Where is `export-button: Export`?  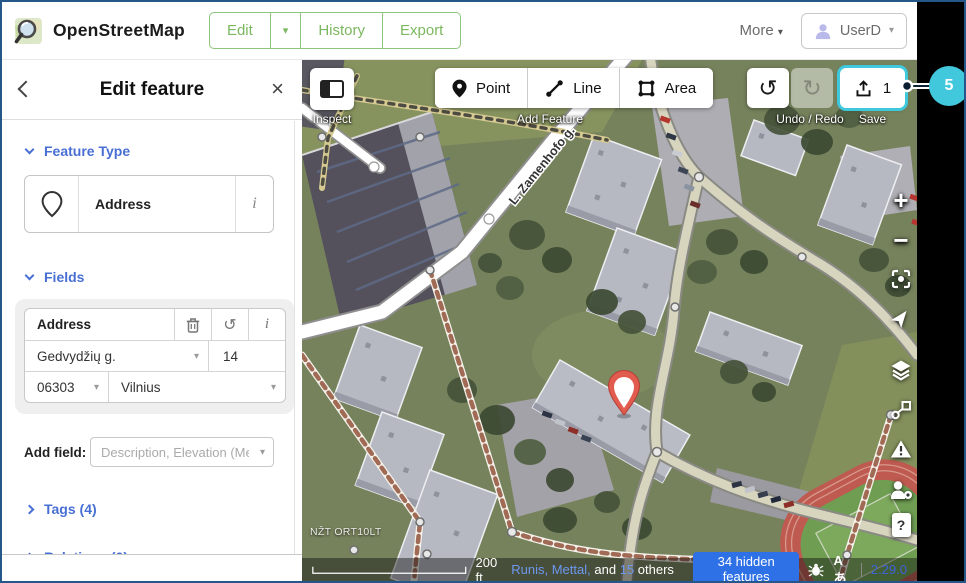
export-button: Export is located at coordinates (421, 30).